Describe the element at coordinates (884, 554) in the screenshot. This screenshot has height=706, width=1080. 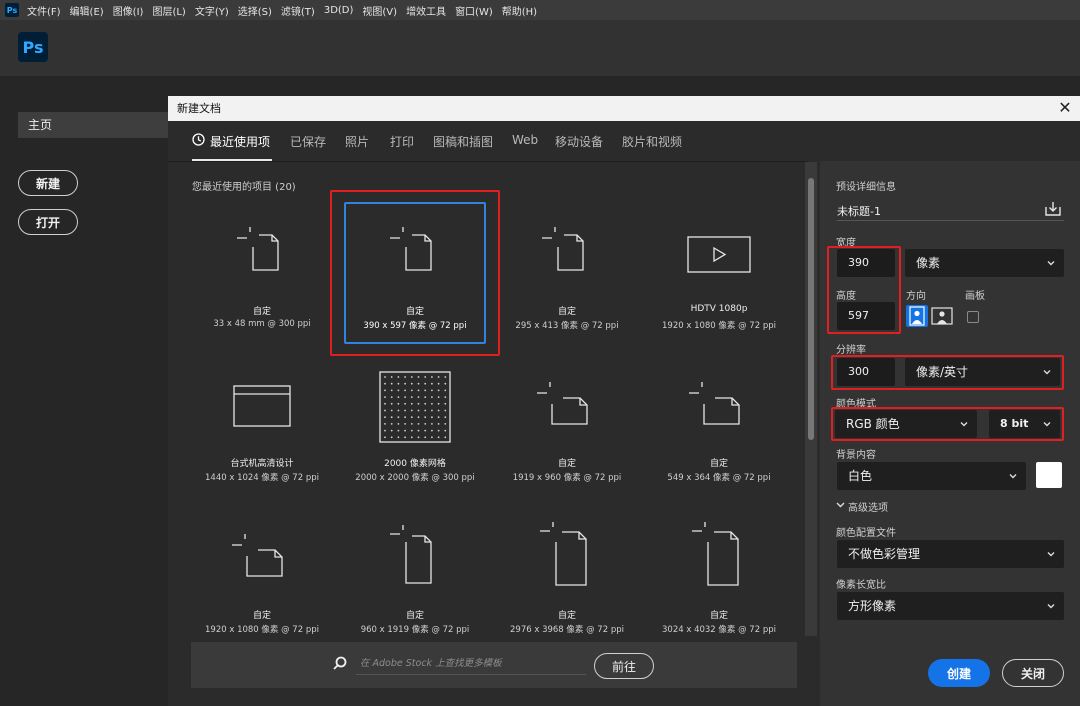
I see `color-profile-value: 不做色彩管理` at that location.